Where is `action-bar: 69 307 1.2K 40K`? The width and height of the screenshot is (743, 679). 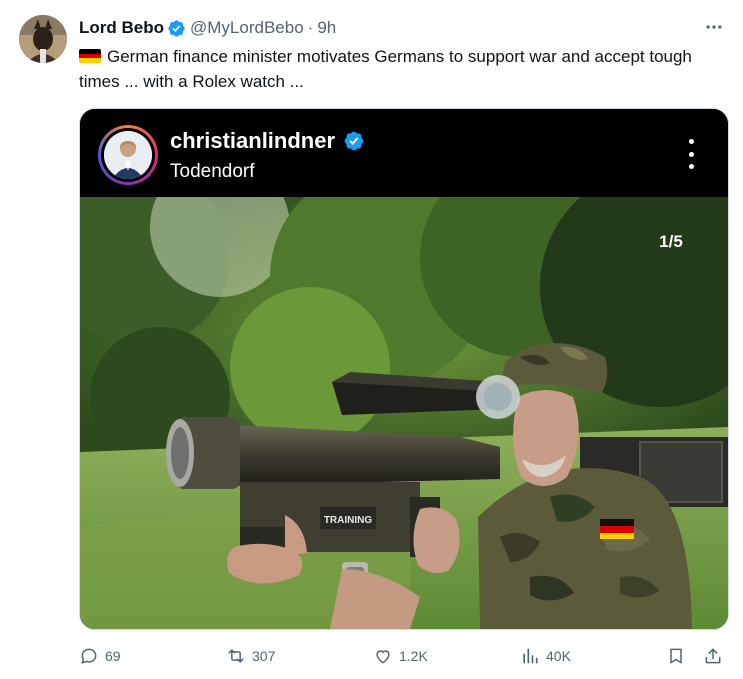 action-bar: 69 307 1.2K 40K is located at coordinates (404, 656).